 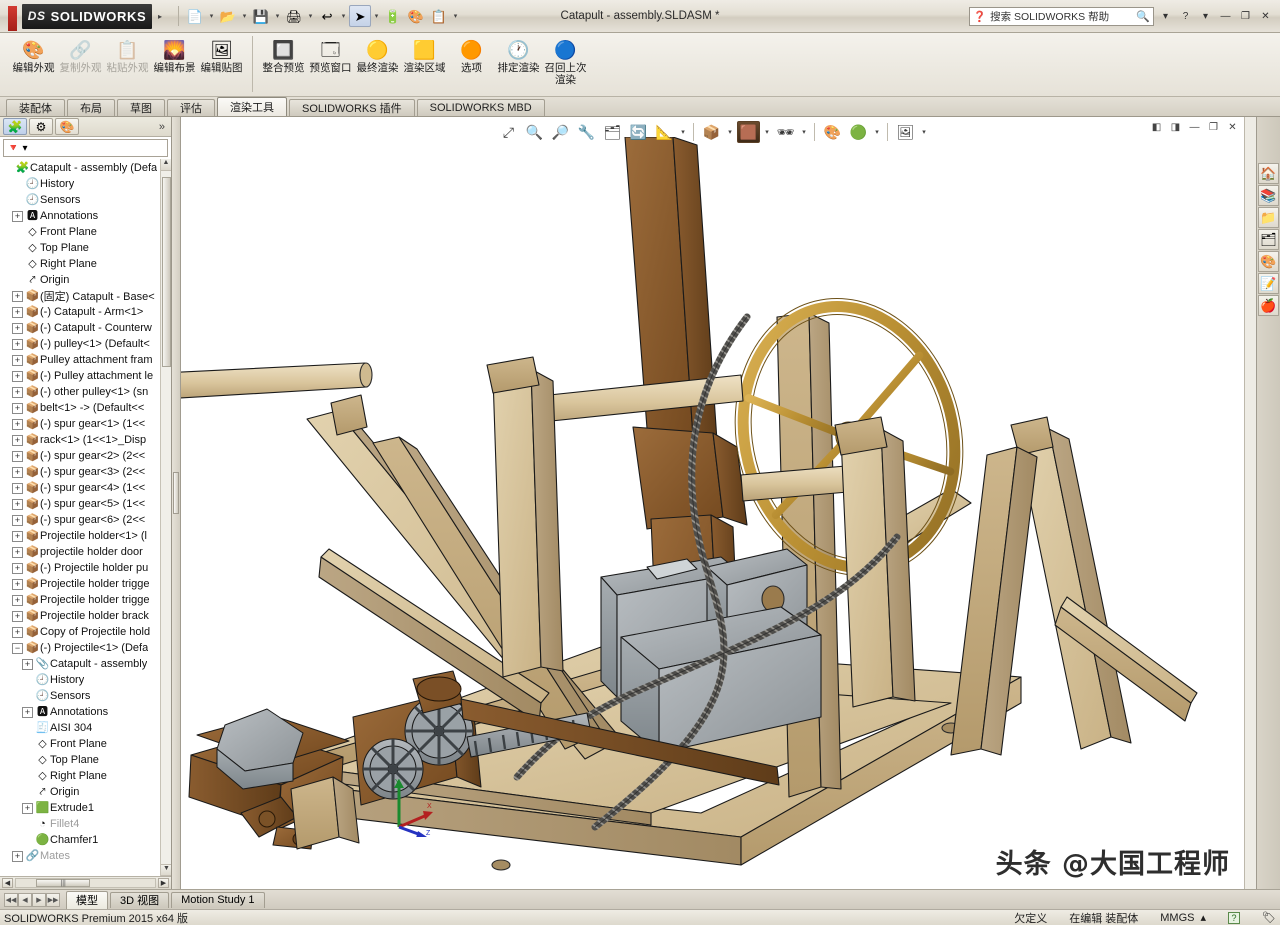 What do you see at coordinates (85, 312) in the screenshot?
I see `tree-item: + 📦 (-) Catapult - Arm<1>` at bounding box center [85, 312].